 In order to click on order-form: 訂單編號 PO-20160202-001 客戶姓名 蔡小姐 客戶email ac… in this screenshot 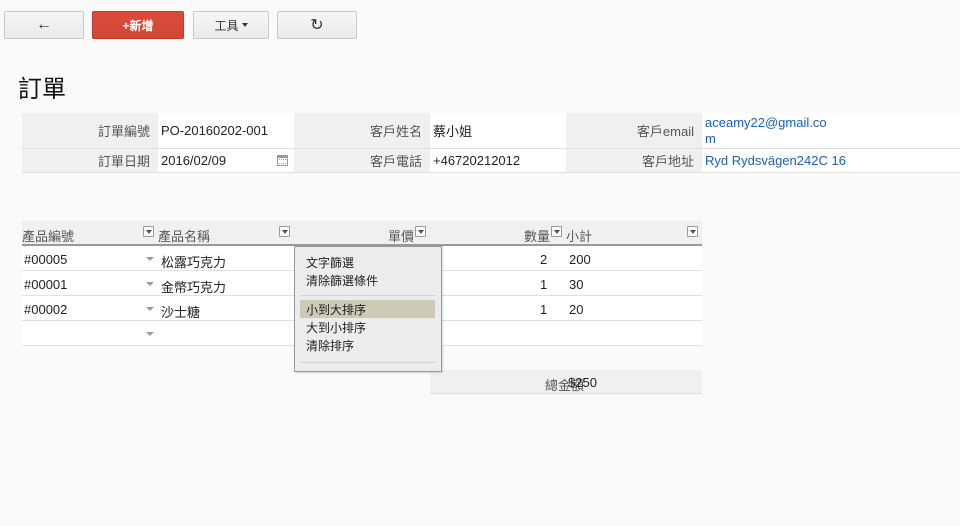, I will do `click(491, 143)`.